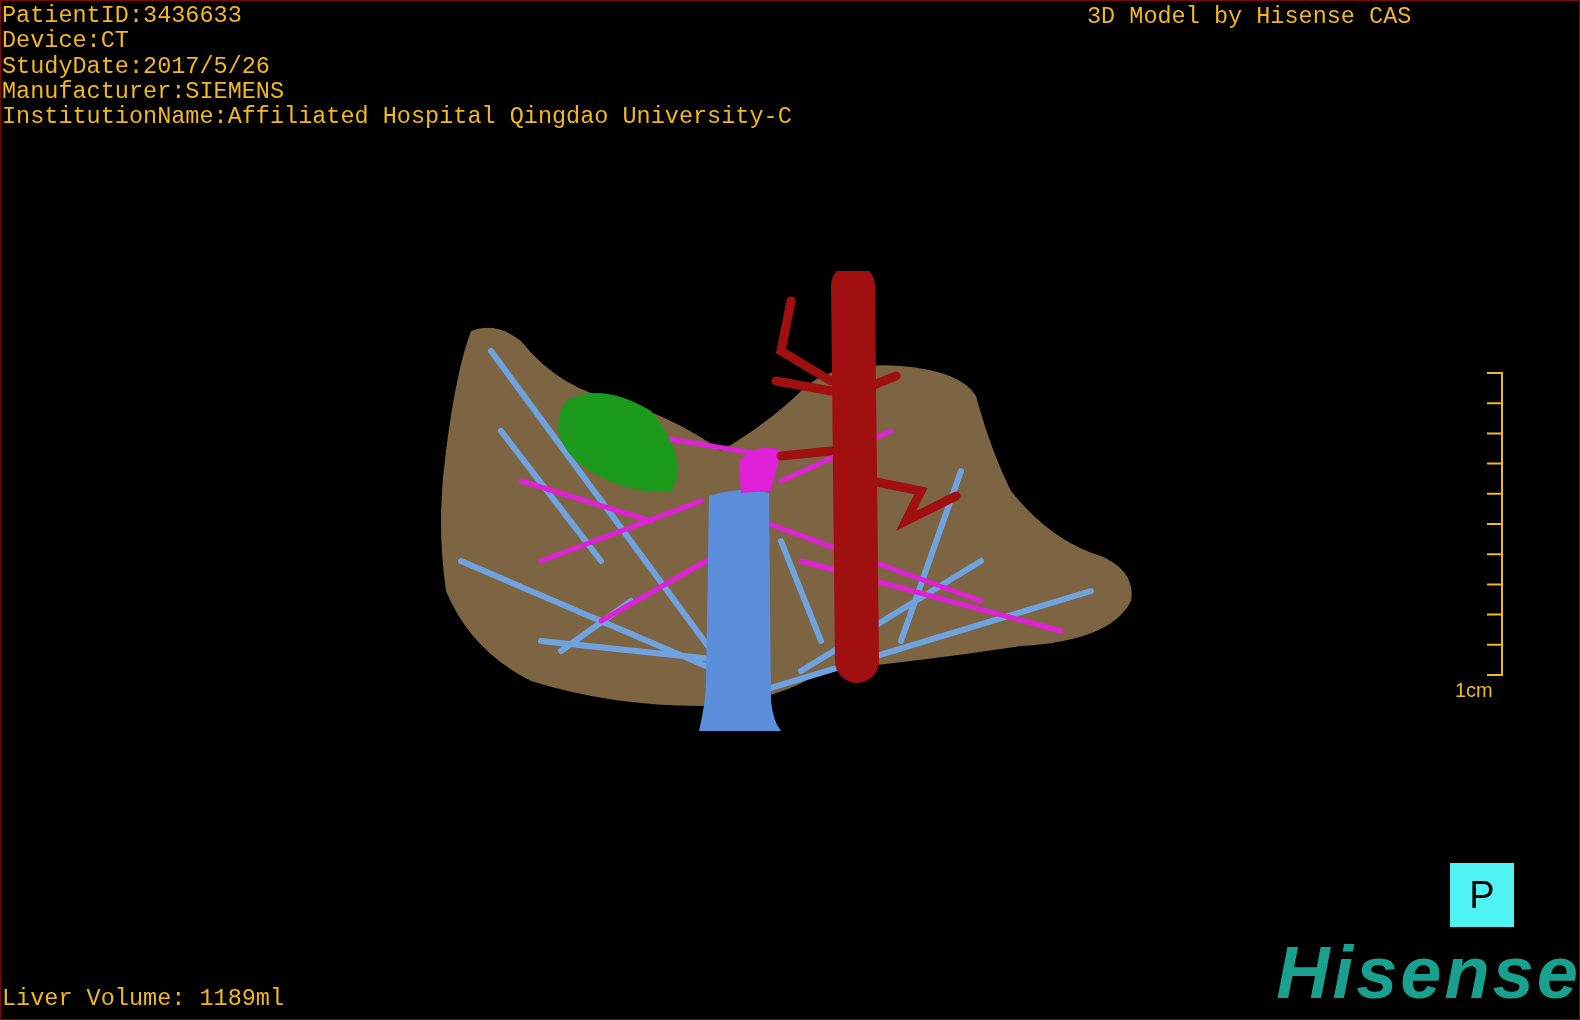 Image resolution: width=1580 pixels, height=1020 pixels. What do you see at coordinates (144, 91) in the screenshot?
I see `info-text: Manufacturer:SIEMENS` at bounding box center [144, 91].